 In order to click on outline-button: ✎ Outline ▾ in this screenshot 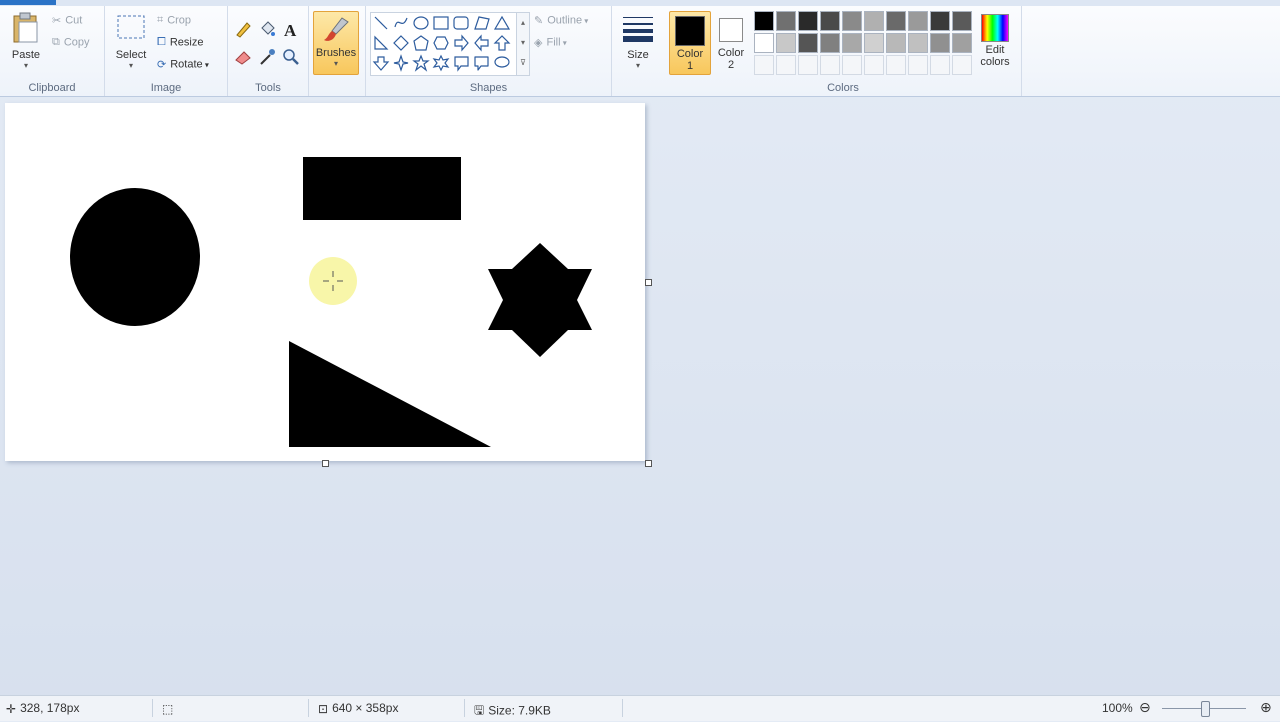, I will do `click(561, 20)`.